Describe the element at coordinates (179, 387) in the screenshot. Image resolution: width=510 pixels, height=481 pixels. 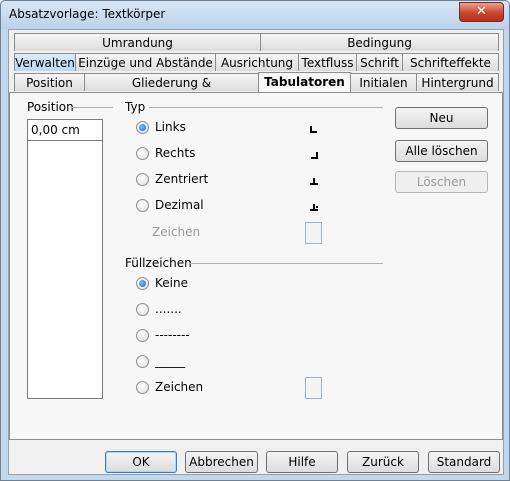
I see `radio-fill-zeichen-label: Zeichen` at that location.